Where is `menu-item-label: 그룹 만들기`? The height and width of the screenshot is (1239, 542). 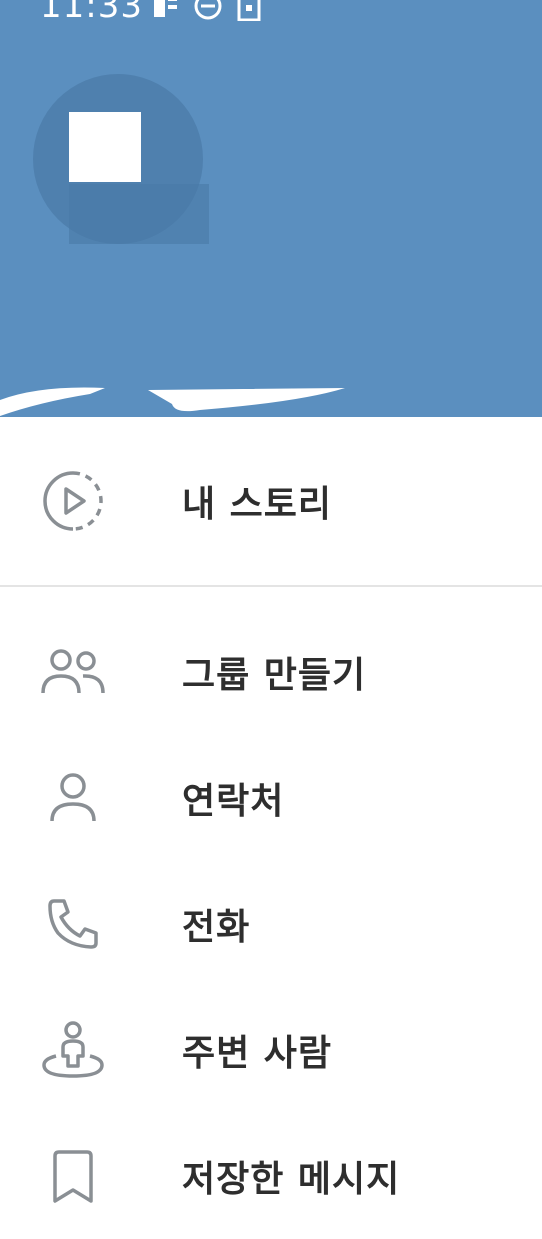 menu-item-label: 그룹 만들기 is located at coordinates (274, 675).